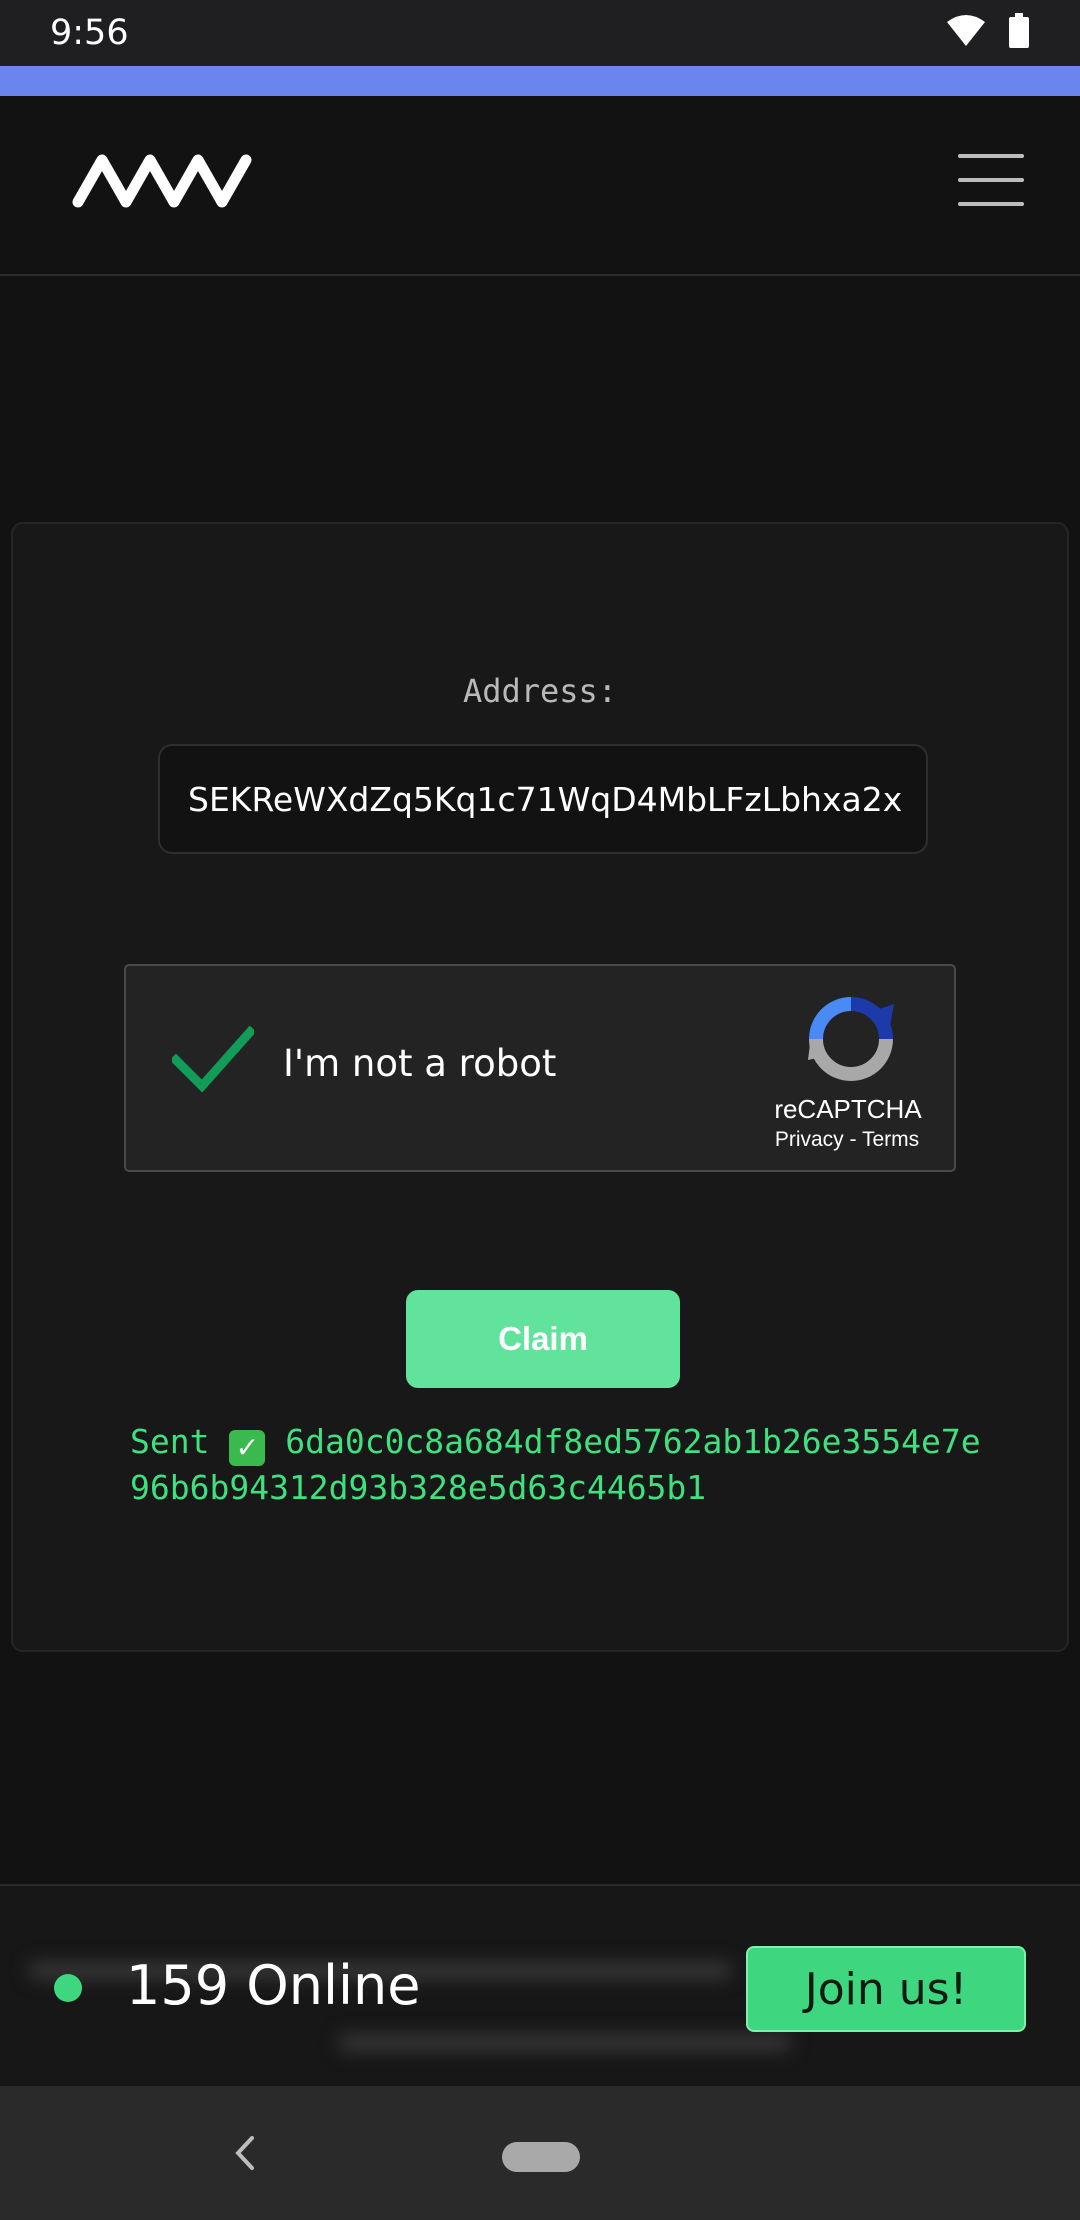 The width and height of the screenshot is (1080, 2220). I want to click on recaptcha-logo-icon, so click(851, 1039).